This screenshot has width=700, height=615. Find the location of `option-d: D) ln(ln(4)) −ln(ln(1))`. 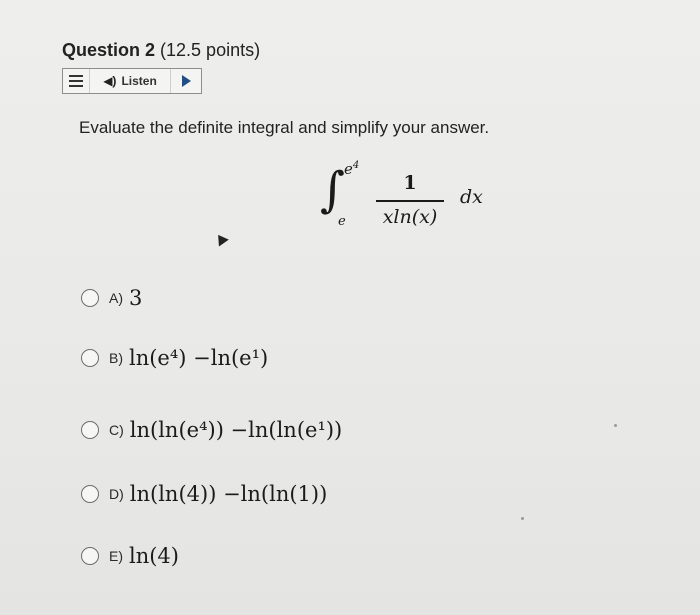

option-d: D) ln(ln(4)) −ln(ln(1)) is located at coordinates (204, 494).